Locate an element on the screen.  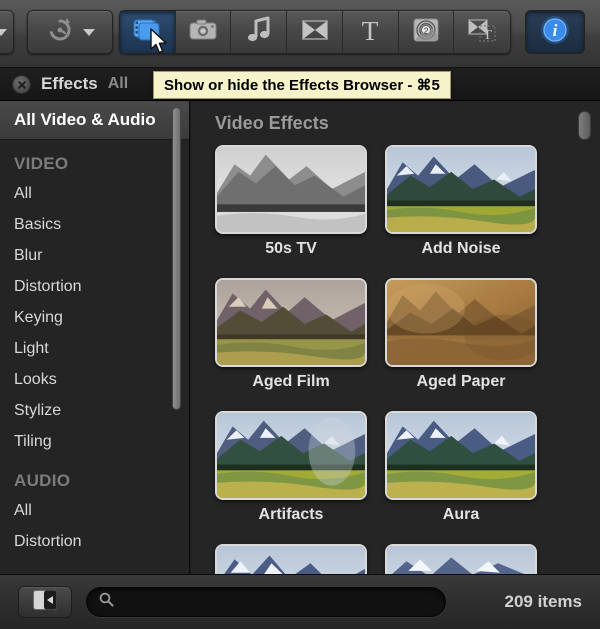
titles-browser-button: T is located at coordinates (371, 32).